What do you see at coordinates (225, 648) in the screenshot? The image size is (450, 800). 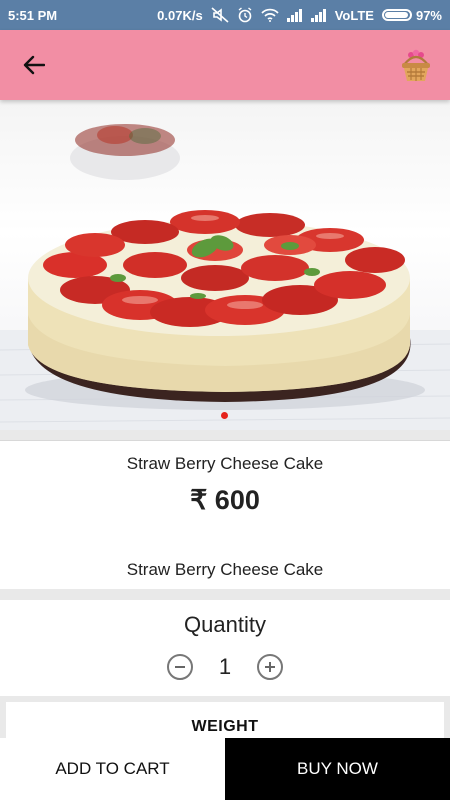 I see `quantity-section: Quantity 1` at bounding box center [225, 648].